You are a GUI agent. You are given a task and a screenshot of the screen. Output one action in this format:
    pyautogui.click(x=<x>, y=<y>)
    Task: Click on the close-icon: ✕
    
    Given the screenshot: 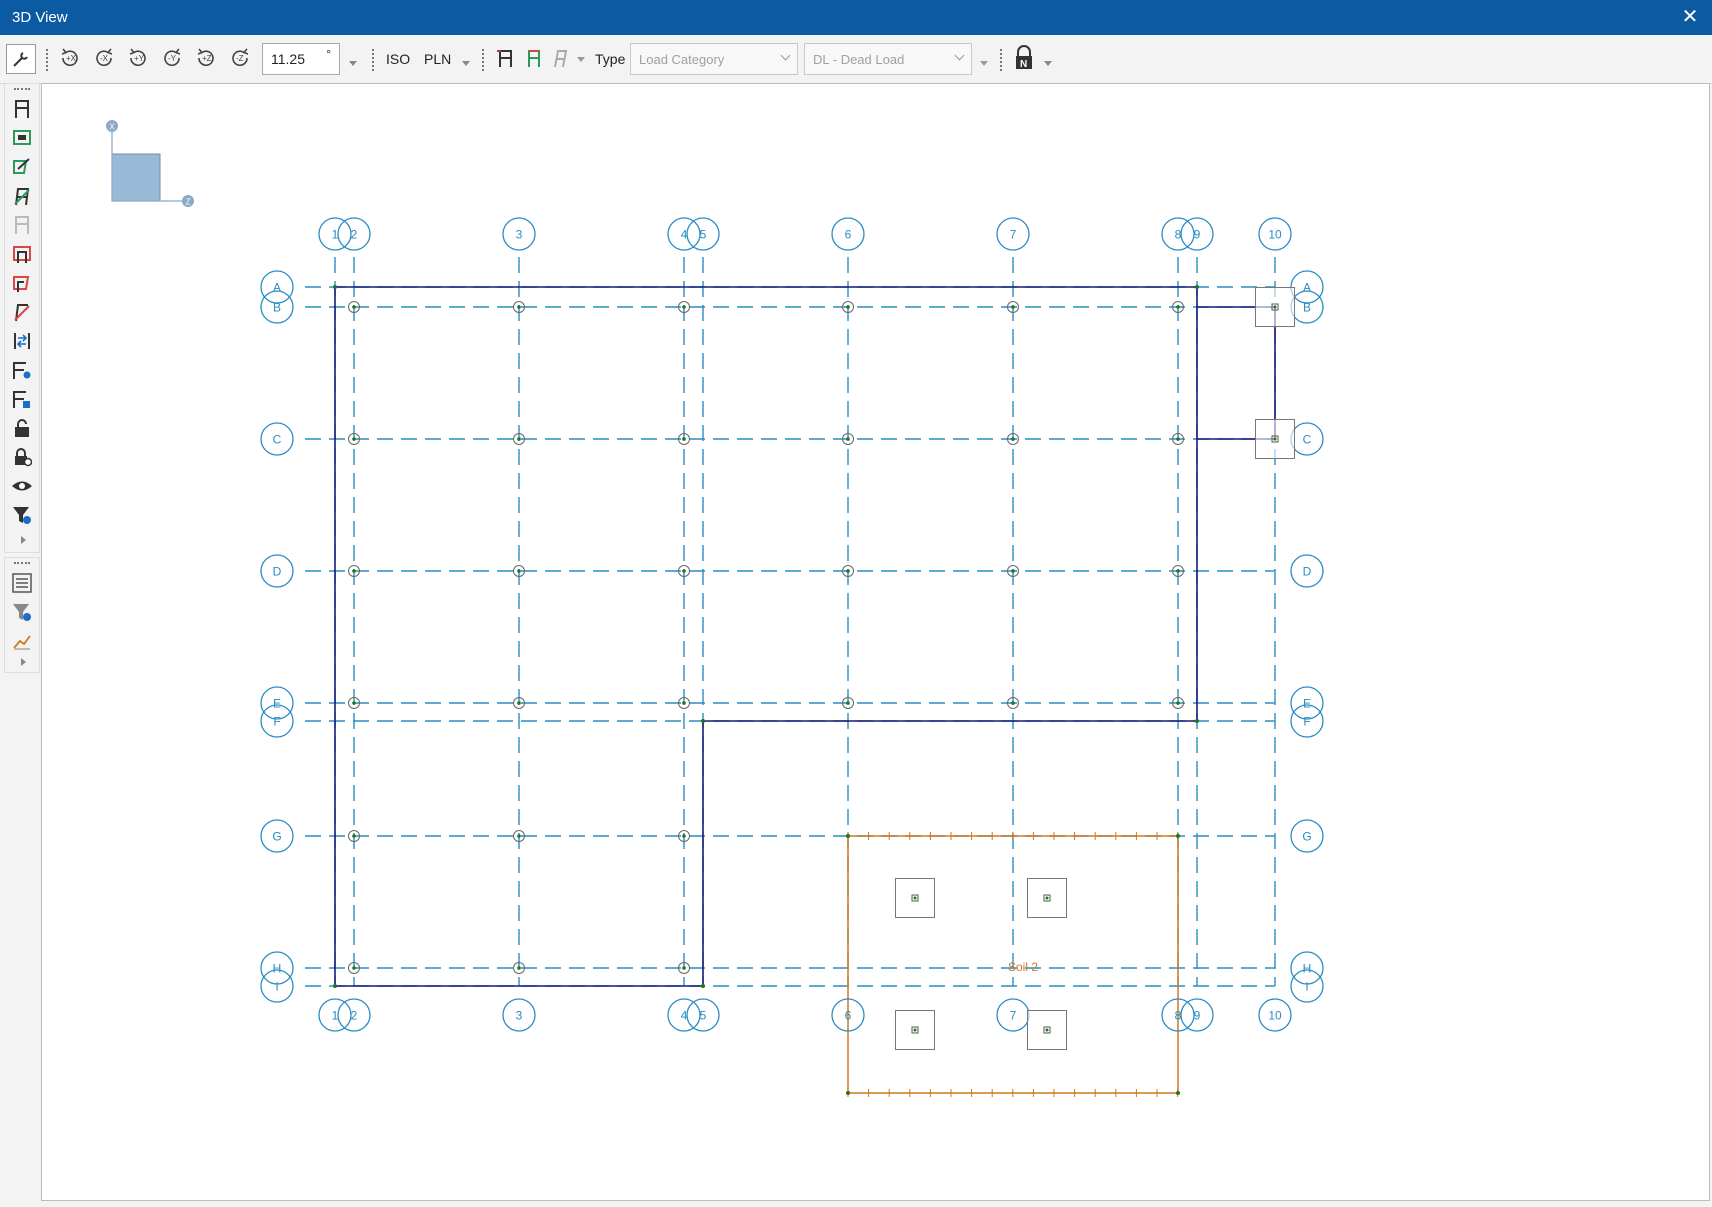 What is the action you would take?
    pyautogui.click(x=1690, y=17)
    